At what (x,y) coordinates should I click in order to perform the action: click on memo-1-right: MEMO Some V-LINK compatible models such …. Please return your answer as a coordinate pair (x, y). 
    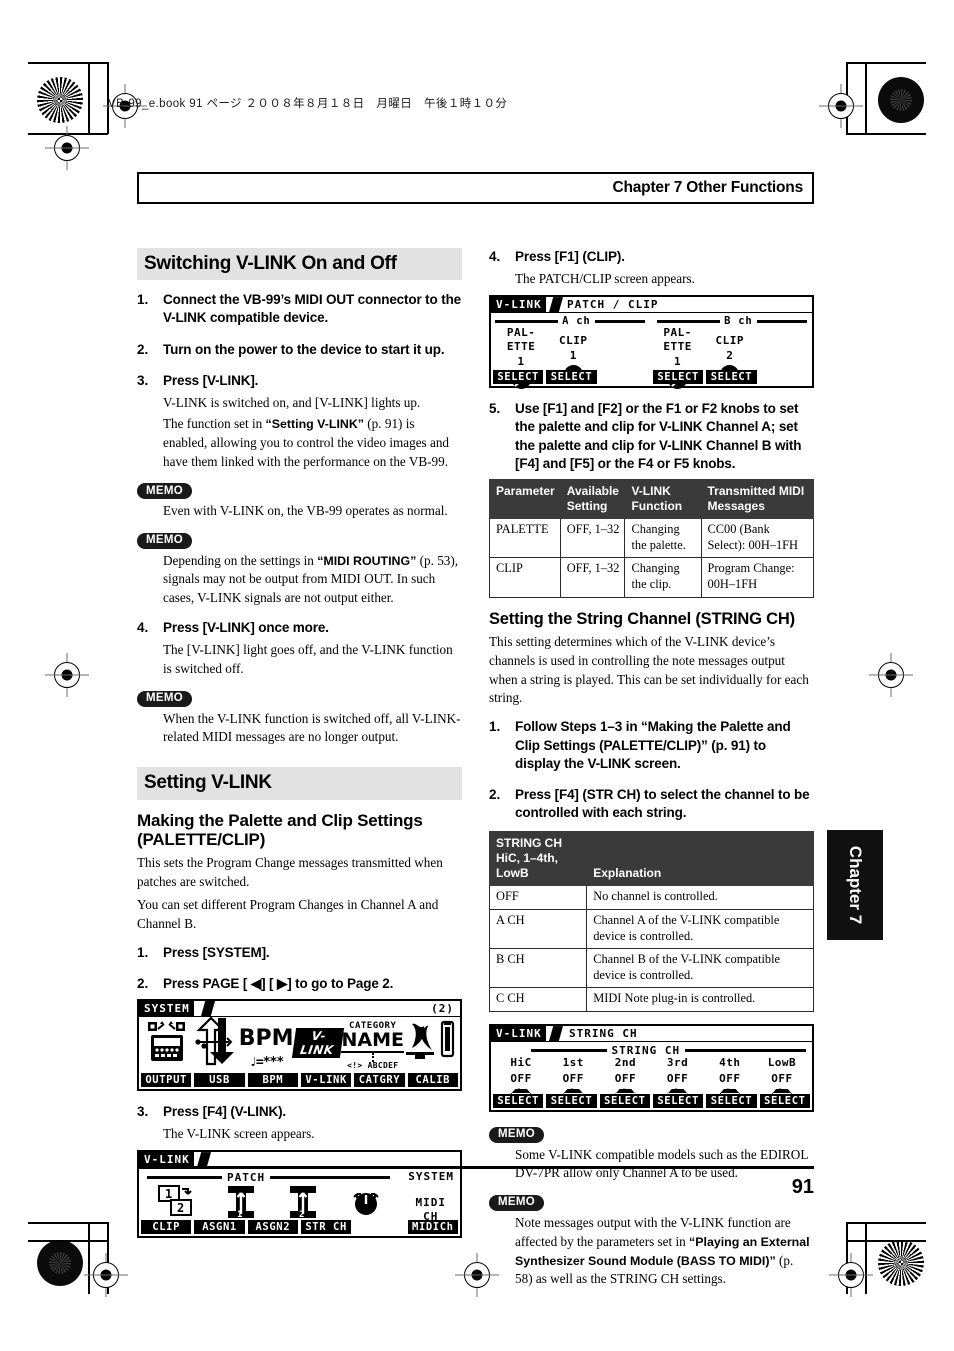
    Looking at the image, I should click on (651, 1153).